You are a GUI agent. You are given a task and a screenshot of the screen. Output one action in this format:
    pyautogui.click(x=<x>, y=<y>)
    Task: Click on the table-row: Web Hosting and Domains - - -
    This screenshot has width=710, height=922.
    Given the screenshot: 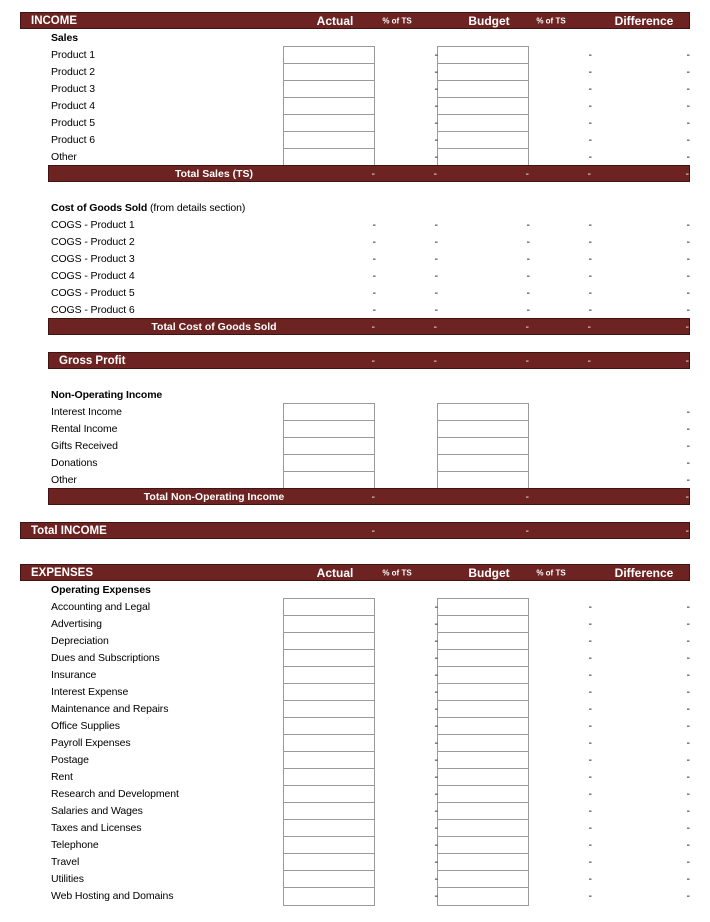 What is the action you would take?
    pyautogui.click(x=355, y=895)
    